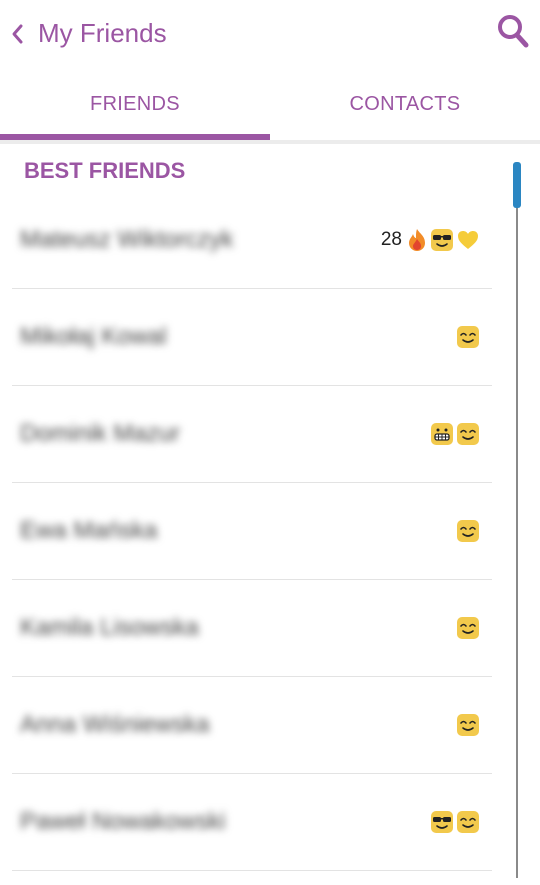 The width and height of the screenshot is (540, 885). What do you see at coordinates (252, 434) in the screenshot?
I see `list-item: Dominik Mazur` at bounding box center [252, 434].